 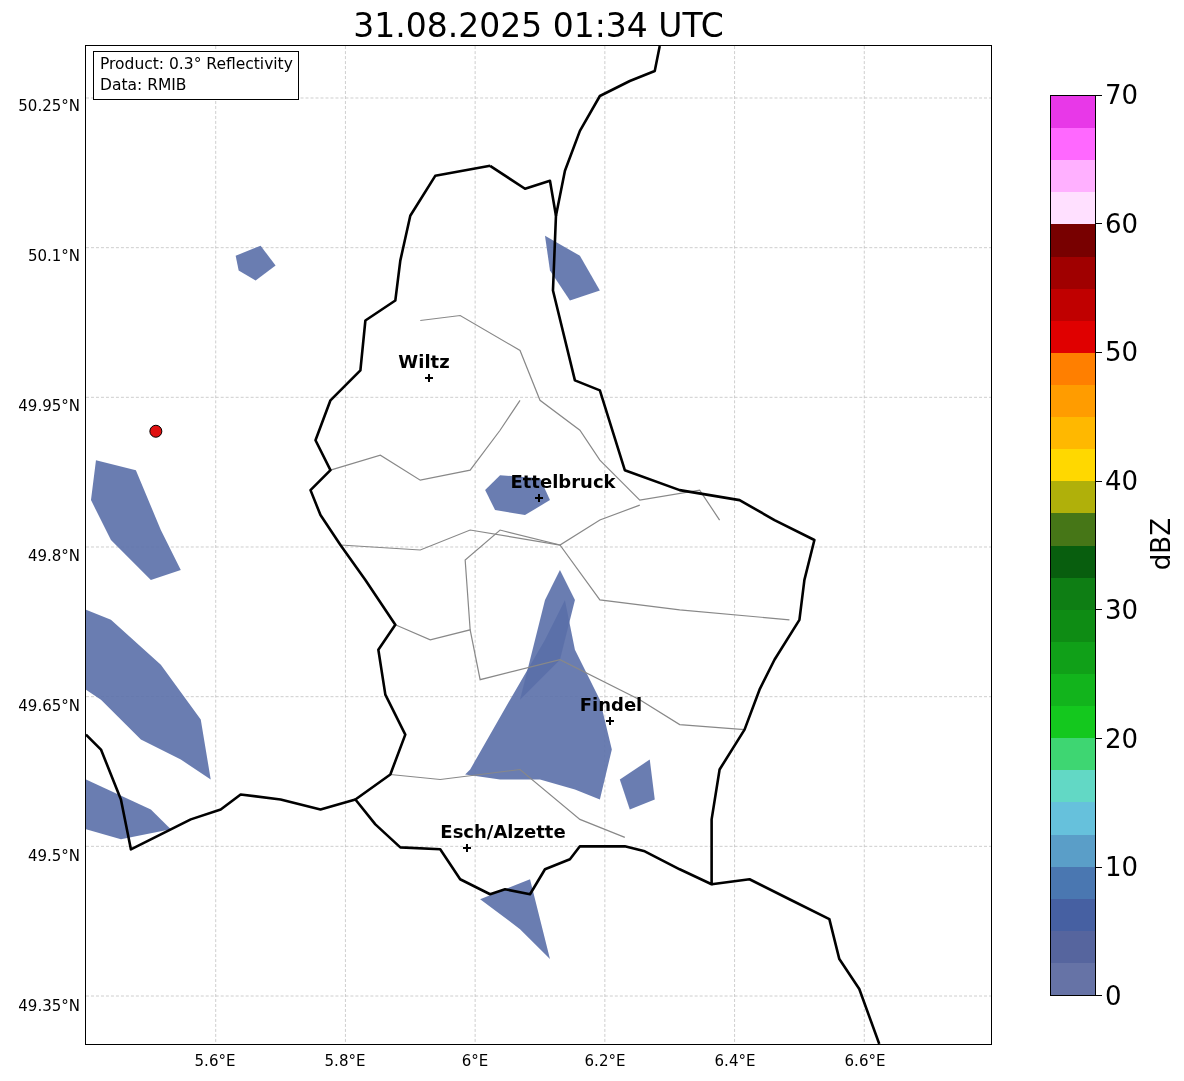 What do you see at coordinates (1113, 995) in the screenshot?
I see `color-scale-tick-label: 0` at bounding box center [1113, 995].